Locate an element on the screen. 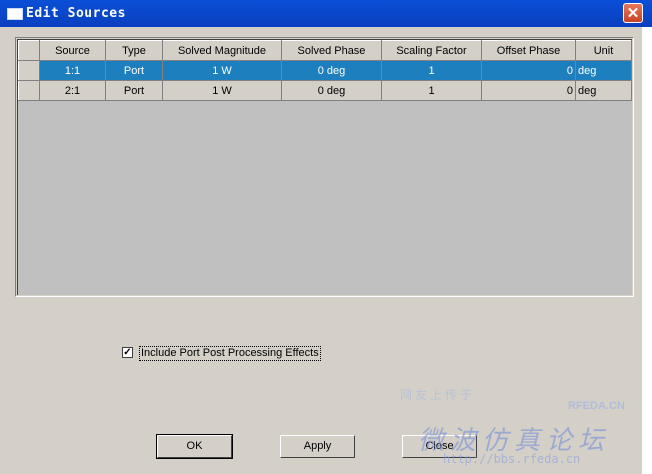  window-edge is located at coordinates (647, 250).